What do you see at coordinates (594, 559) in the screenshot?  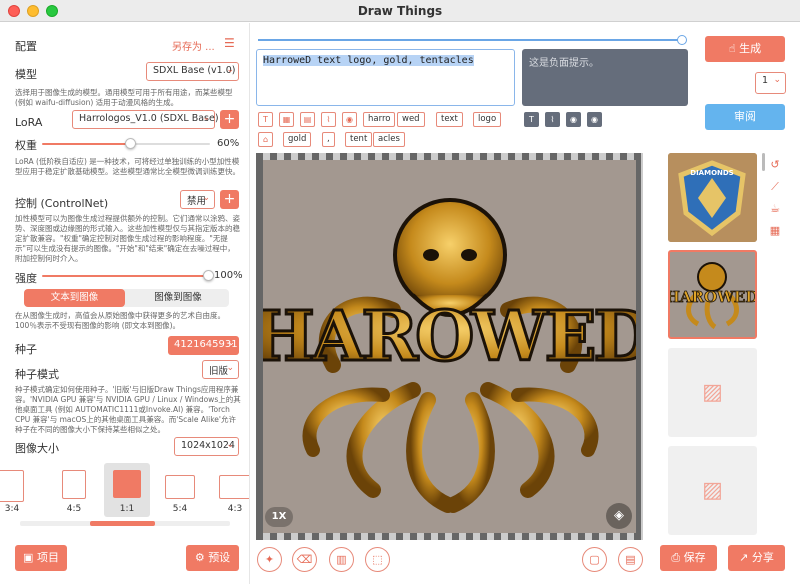 I see `sticky-note-icon: ▢` at bounding box center [594, 559].